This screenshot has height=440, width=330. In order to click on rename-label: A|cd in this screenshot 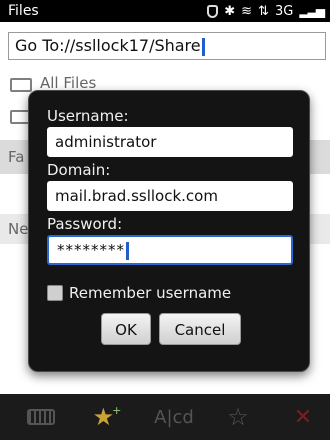, I will do `click(174, 417)`.